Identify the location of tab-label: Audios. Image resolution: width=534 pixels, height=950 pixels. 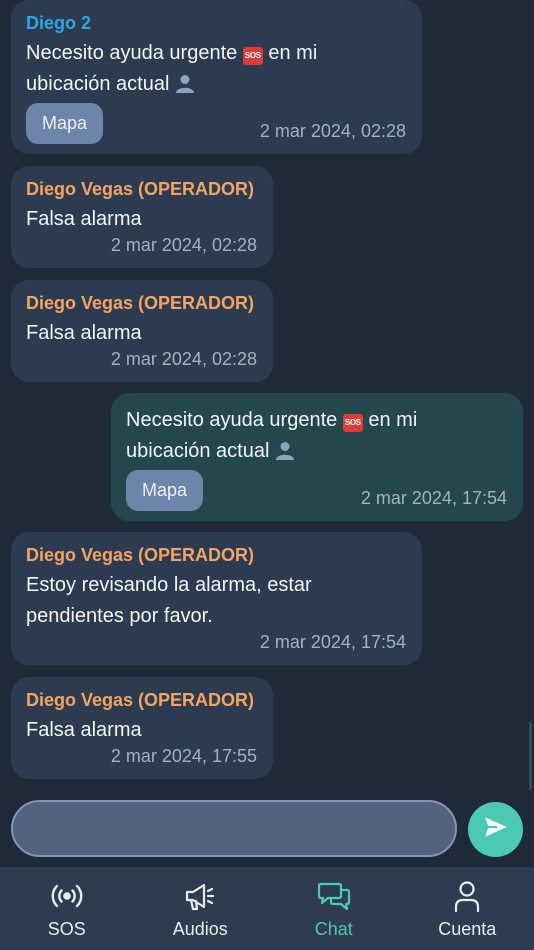
(200, 929).